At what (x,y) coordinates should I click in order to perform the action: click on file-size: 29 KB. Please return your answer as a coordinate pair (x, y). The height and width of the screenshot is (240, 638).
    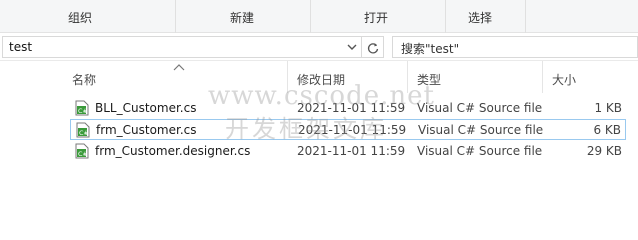
    Looking at the image, I should click on (604, 151).